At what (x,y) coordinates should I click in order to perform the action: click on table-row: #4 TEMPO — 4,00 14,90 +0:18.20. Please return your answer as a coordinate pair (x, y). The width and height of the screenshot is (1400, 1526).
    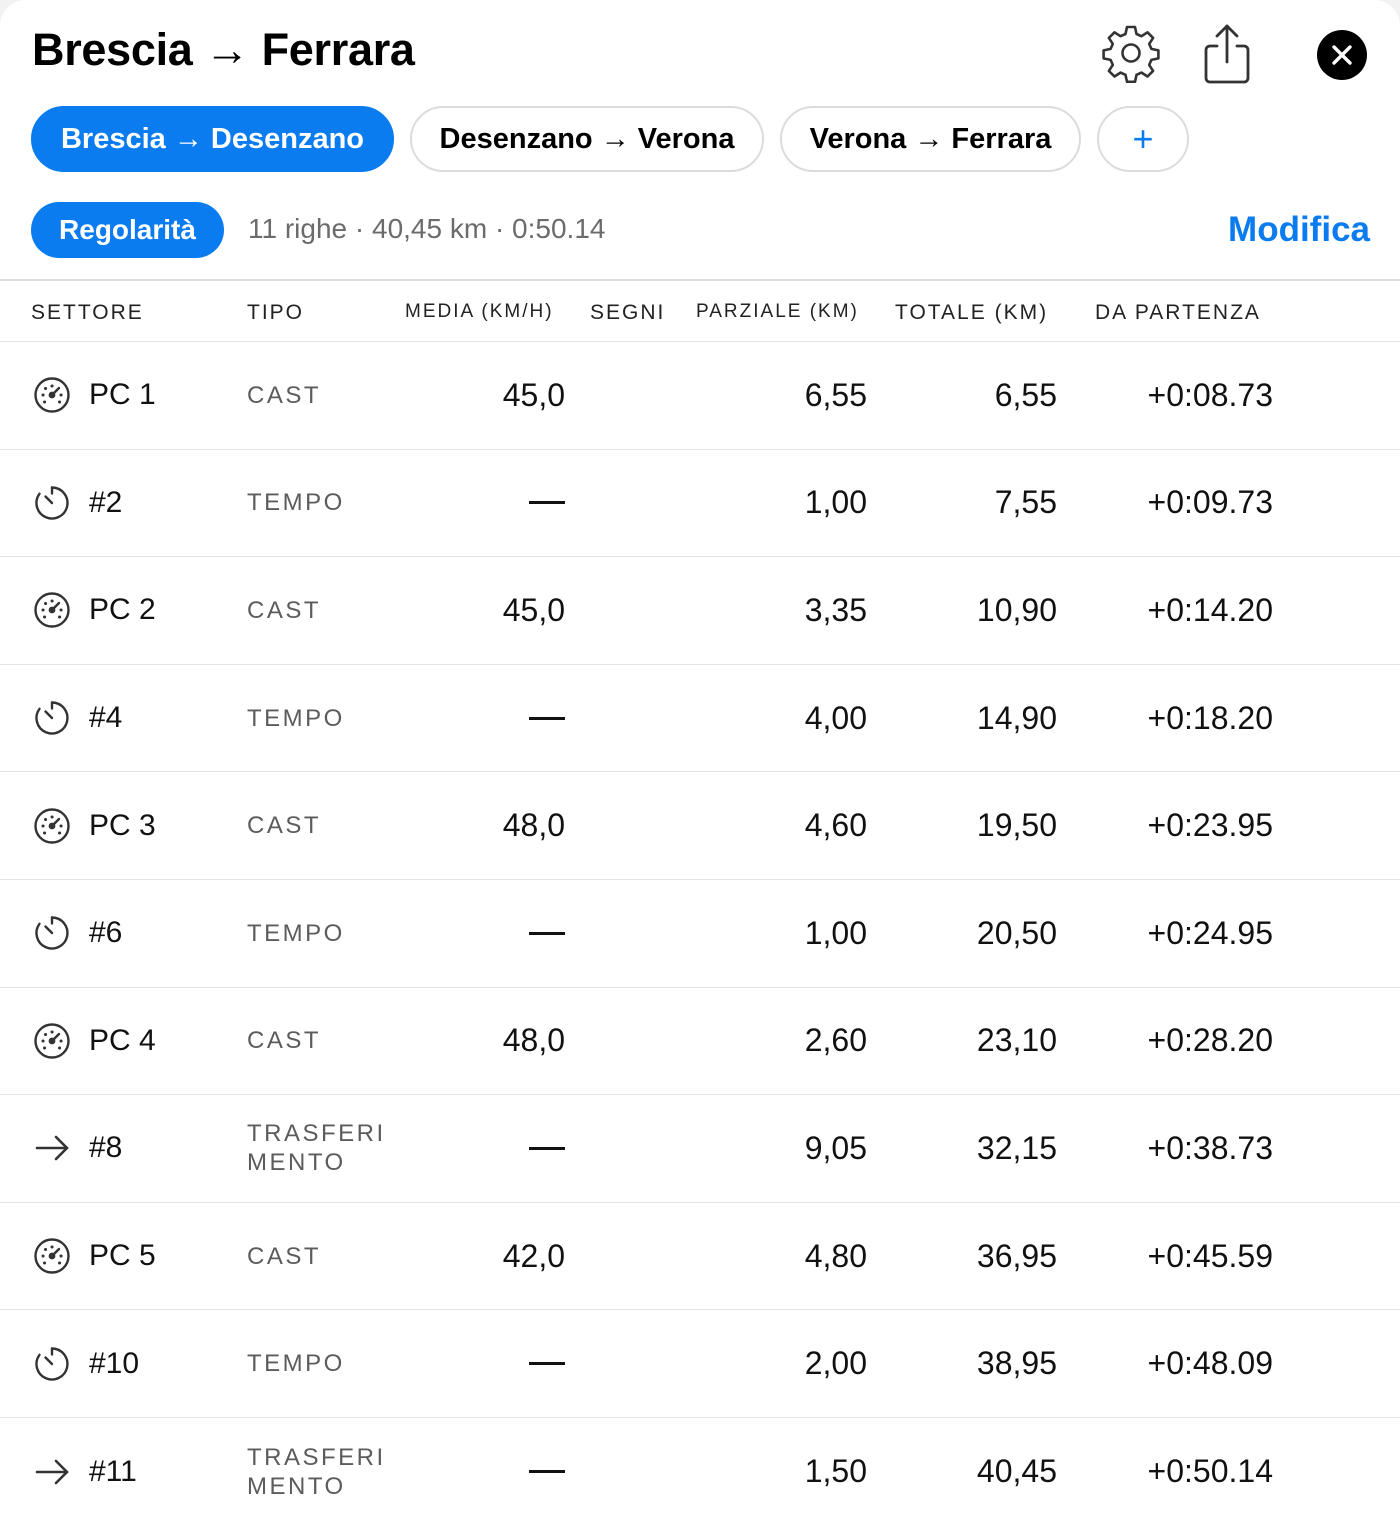
    Looking at the image, I should click on (700, 719).